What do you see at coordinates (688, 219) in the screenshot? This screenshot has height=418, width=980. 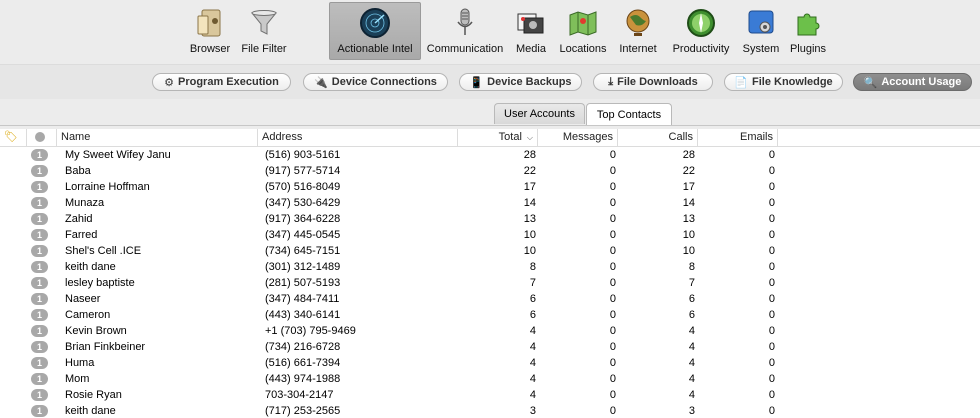 I see `calls-cell: 13` at bounding box center [688, 219].